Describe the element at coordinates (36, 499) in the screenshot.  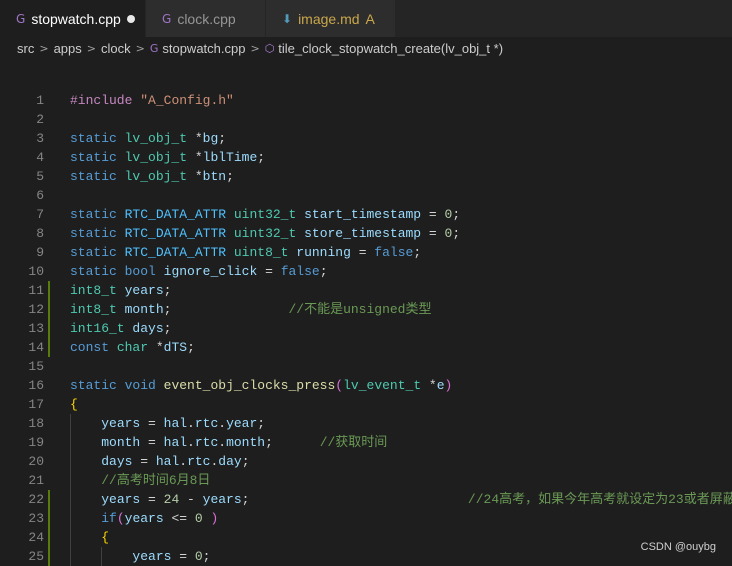
I see `line-number: 22` at that location.